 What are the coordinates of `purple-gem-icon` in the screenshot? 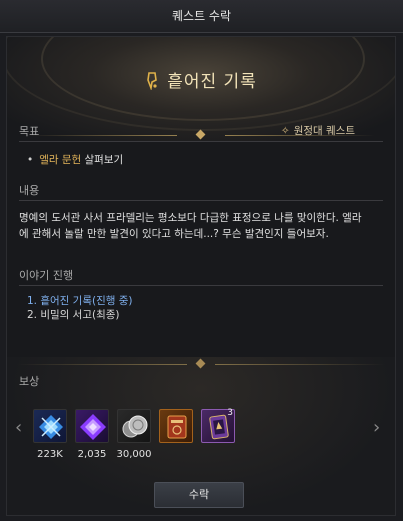 It's located at (93, 427).